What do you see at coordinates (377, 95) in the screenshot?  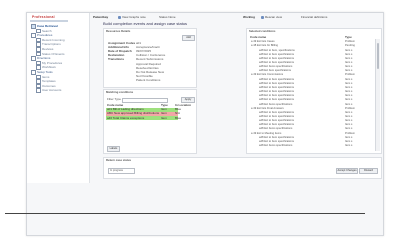 I see `selected-scrollbar` at bounding box center [377, 95].